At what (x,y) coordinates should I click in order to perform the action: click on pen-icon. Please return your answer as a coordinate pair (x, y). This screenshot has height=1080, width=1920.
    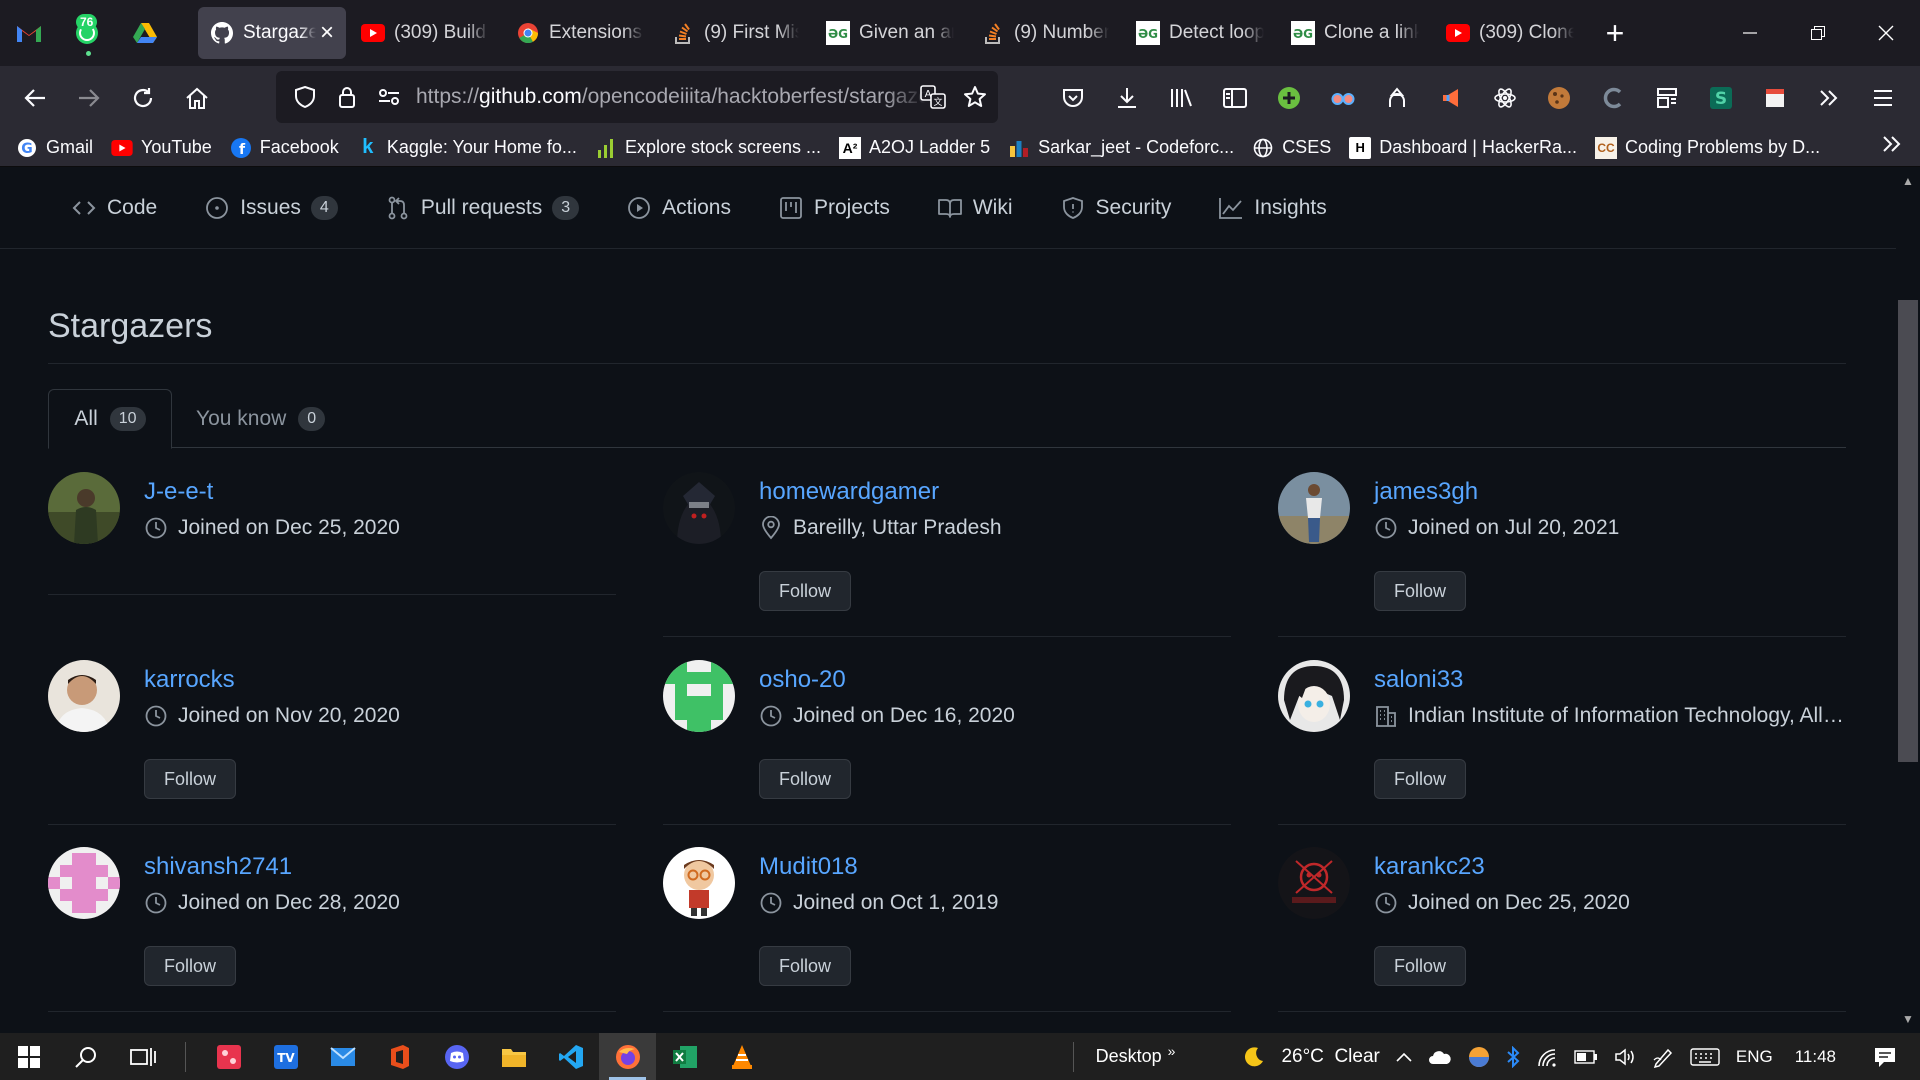
    Looking at the image, I should click on (1663, 1057).